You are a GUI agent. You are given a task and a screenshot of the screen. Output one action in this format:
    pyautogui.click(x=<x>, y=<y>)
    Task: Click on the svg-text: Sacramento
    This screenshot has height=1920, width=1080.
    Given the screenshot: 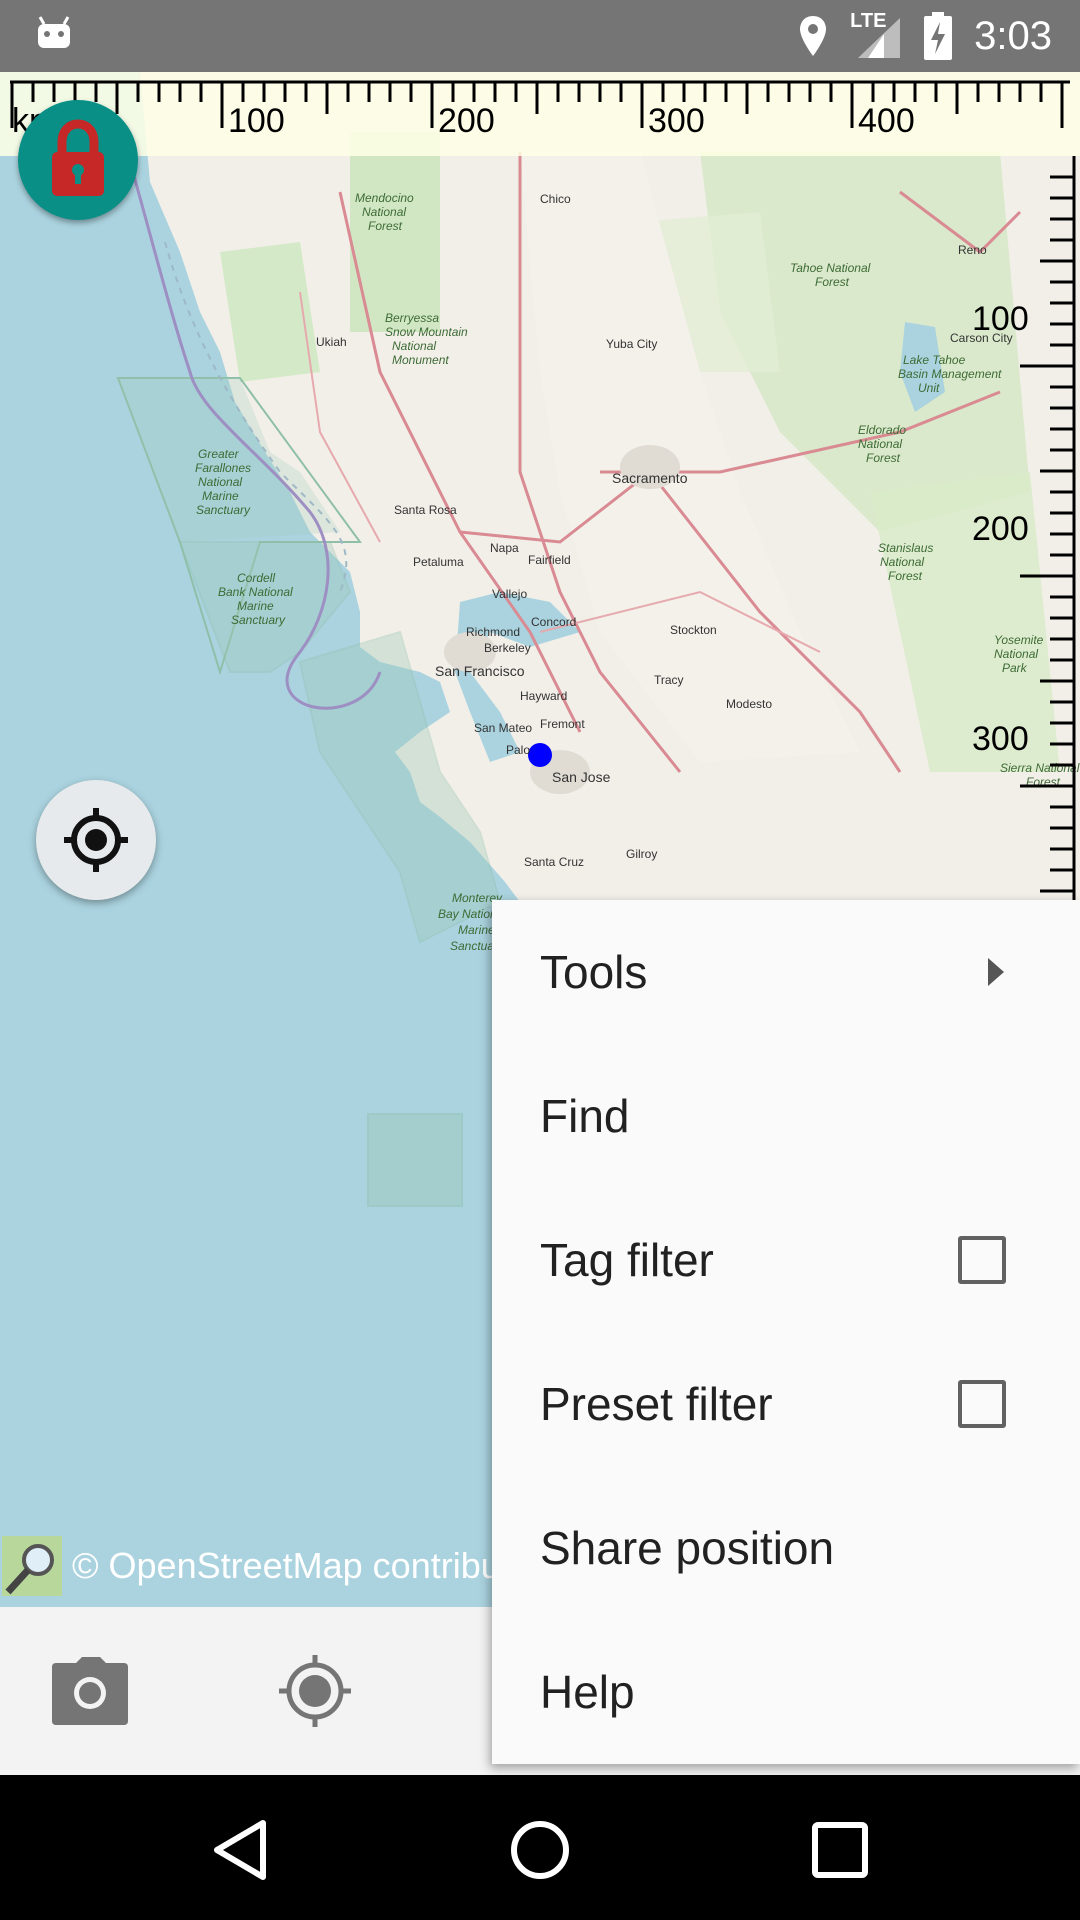 What is the action you would take?
    pyautogui.click(x=650, y=478)
    